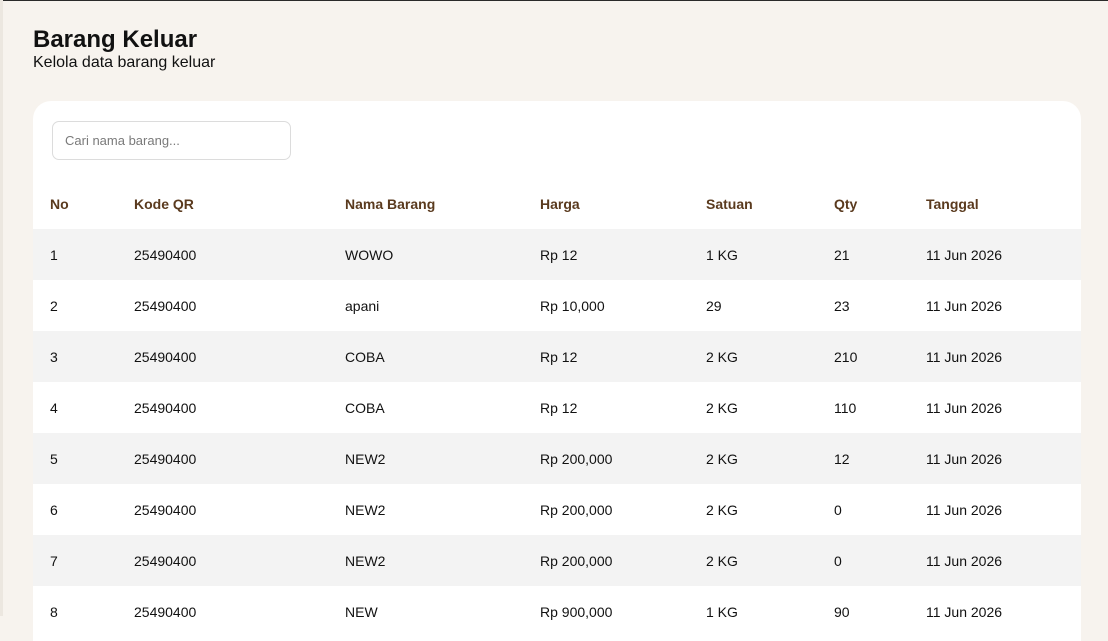 Image resolution: width=1108 pixels, height=641 pixels. What do you see at coordinates (75, 509) in the screenshot?
I see `cell-no: 6` at bounding box center [75, 509].